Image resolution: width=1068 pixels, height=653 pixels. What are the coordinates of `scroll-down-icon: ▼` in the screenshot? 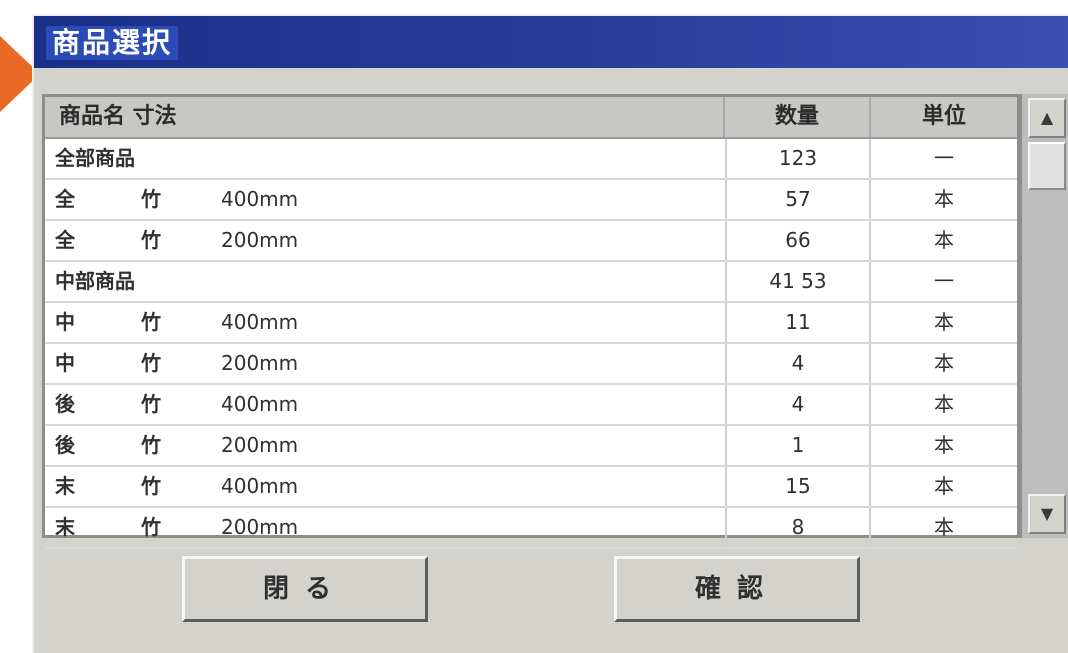 It's located at (1047, 514).